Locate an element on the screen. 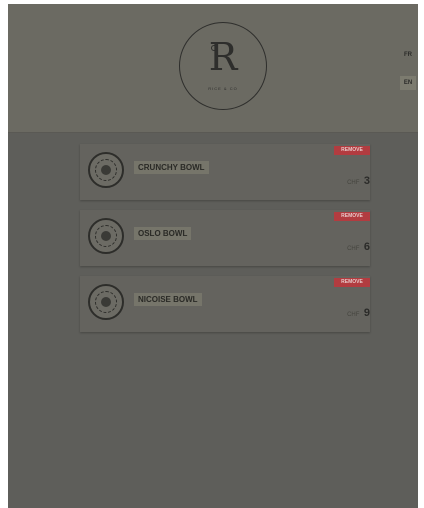  price-amount: 6 is located at coordinates (366, 247).